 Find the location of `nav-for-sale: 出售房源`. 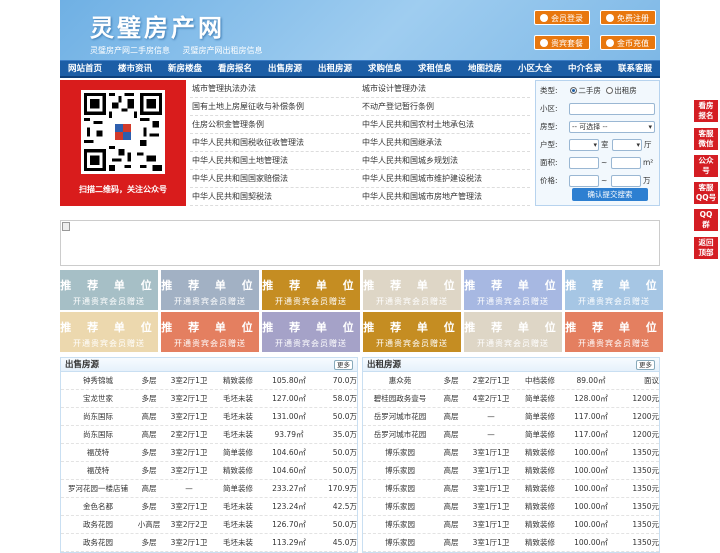

nav-for-sale: 出售房源 is located at coordinates (285, 68).